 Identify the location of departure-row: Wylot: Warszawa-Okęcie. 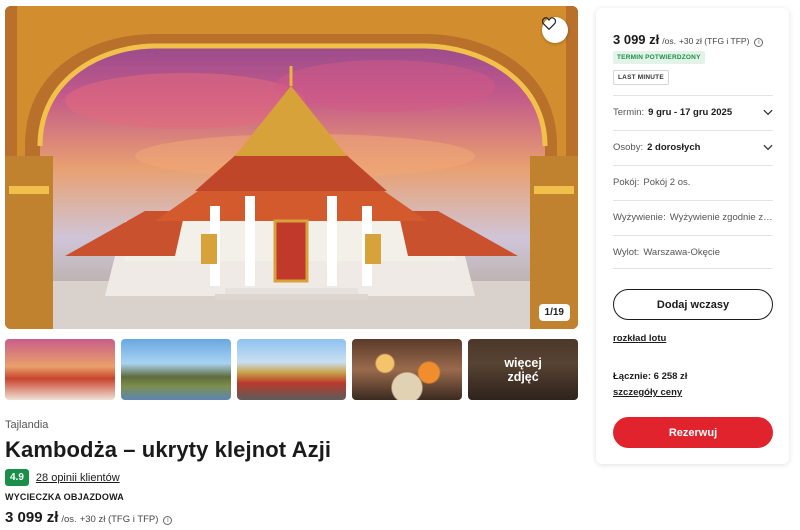
(693, 252).